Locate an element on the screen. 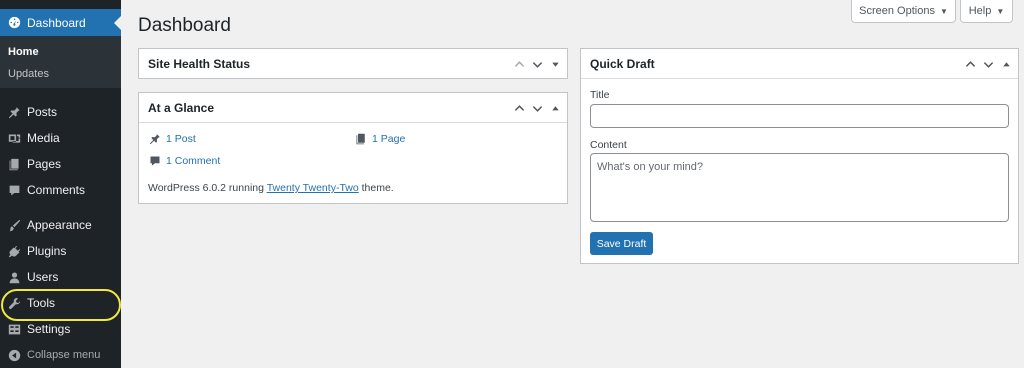  screen-options-label: Screen Options is located at coordinates (897, 11).